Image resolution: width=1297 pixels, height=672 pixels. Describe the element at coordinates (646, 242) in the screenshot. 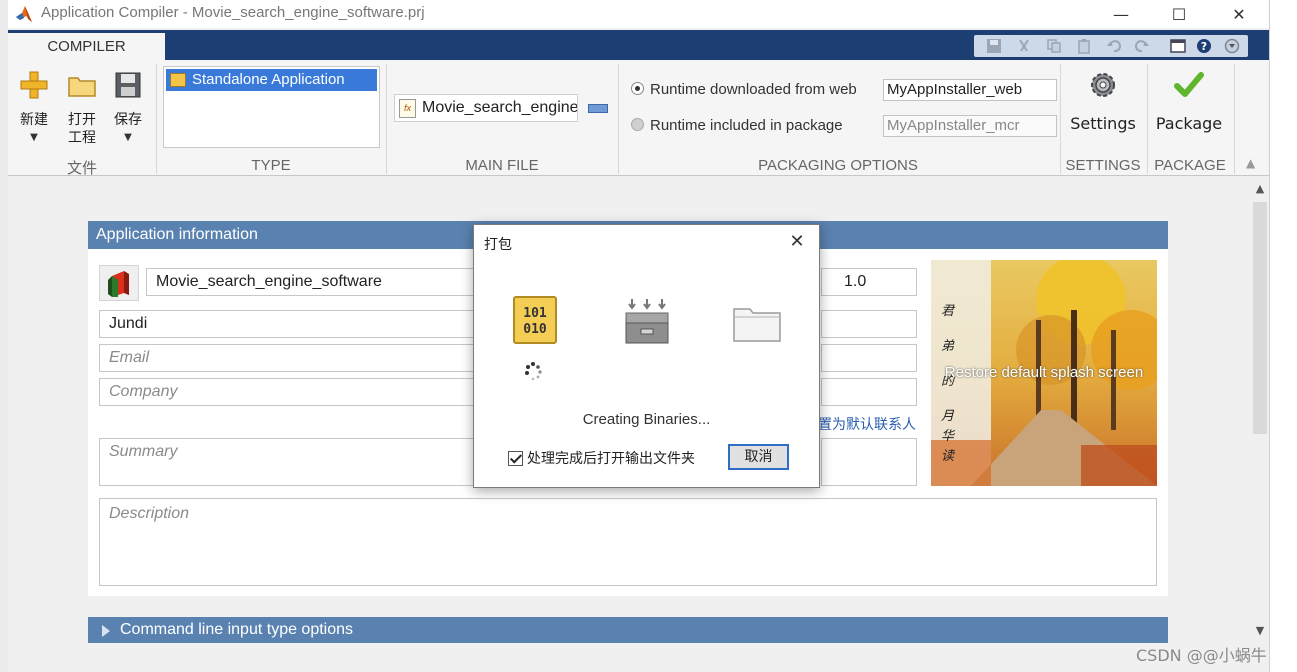

I see `dialog-title-bar: 打包 ✕` at that location.